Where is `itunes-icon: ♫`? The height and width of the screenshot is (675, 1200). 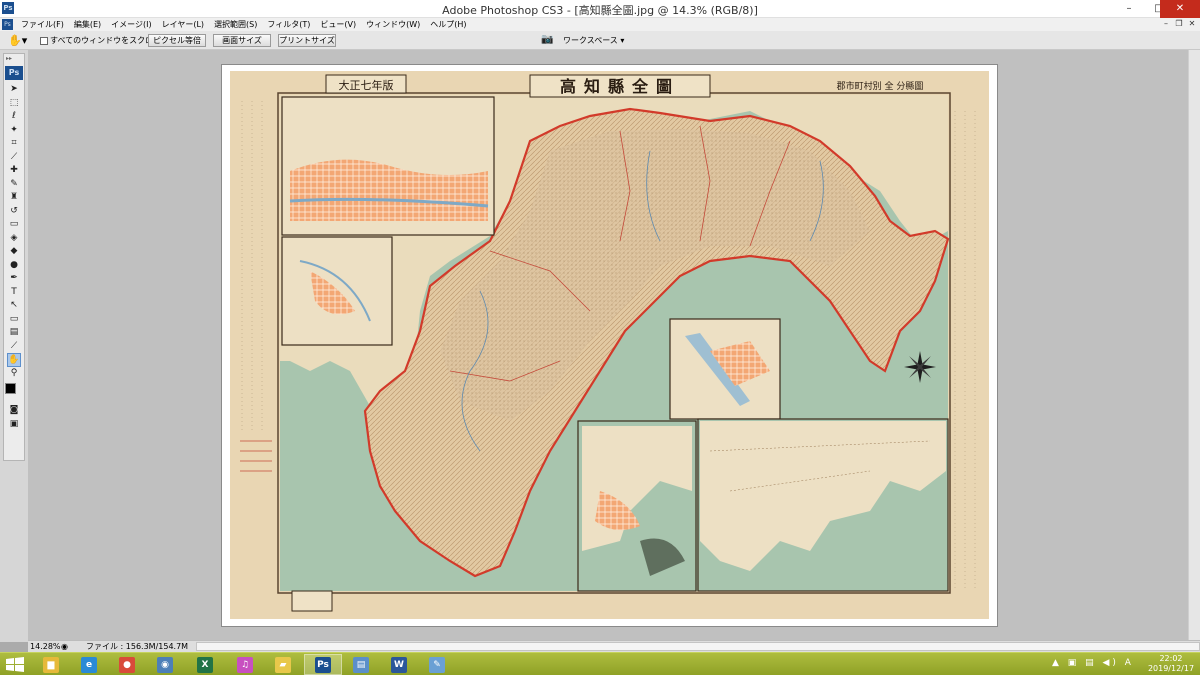
itunes-icon: ♫ is located at coordinates (245, 664).